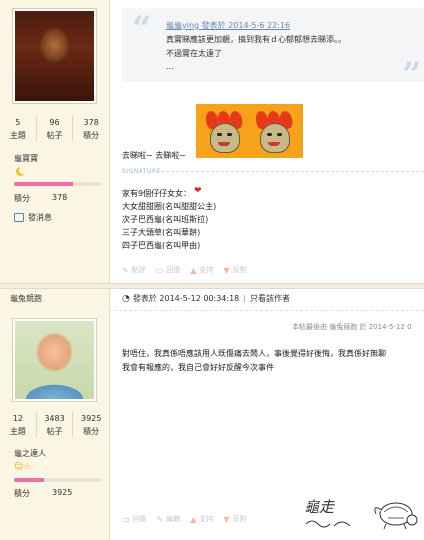 The width and height of the screenshot is (424, 540). I want to click on signature-line: 大女甜甜圈(名叫甜甜公主), so click(169, 206).